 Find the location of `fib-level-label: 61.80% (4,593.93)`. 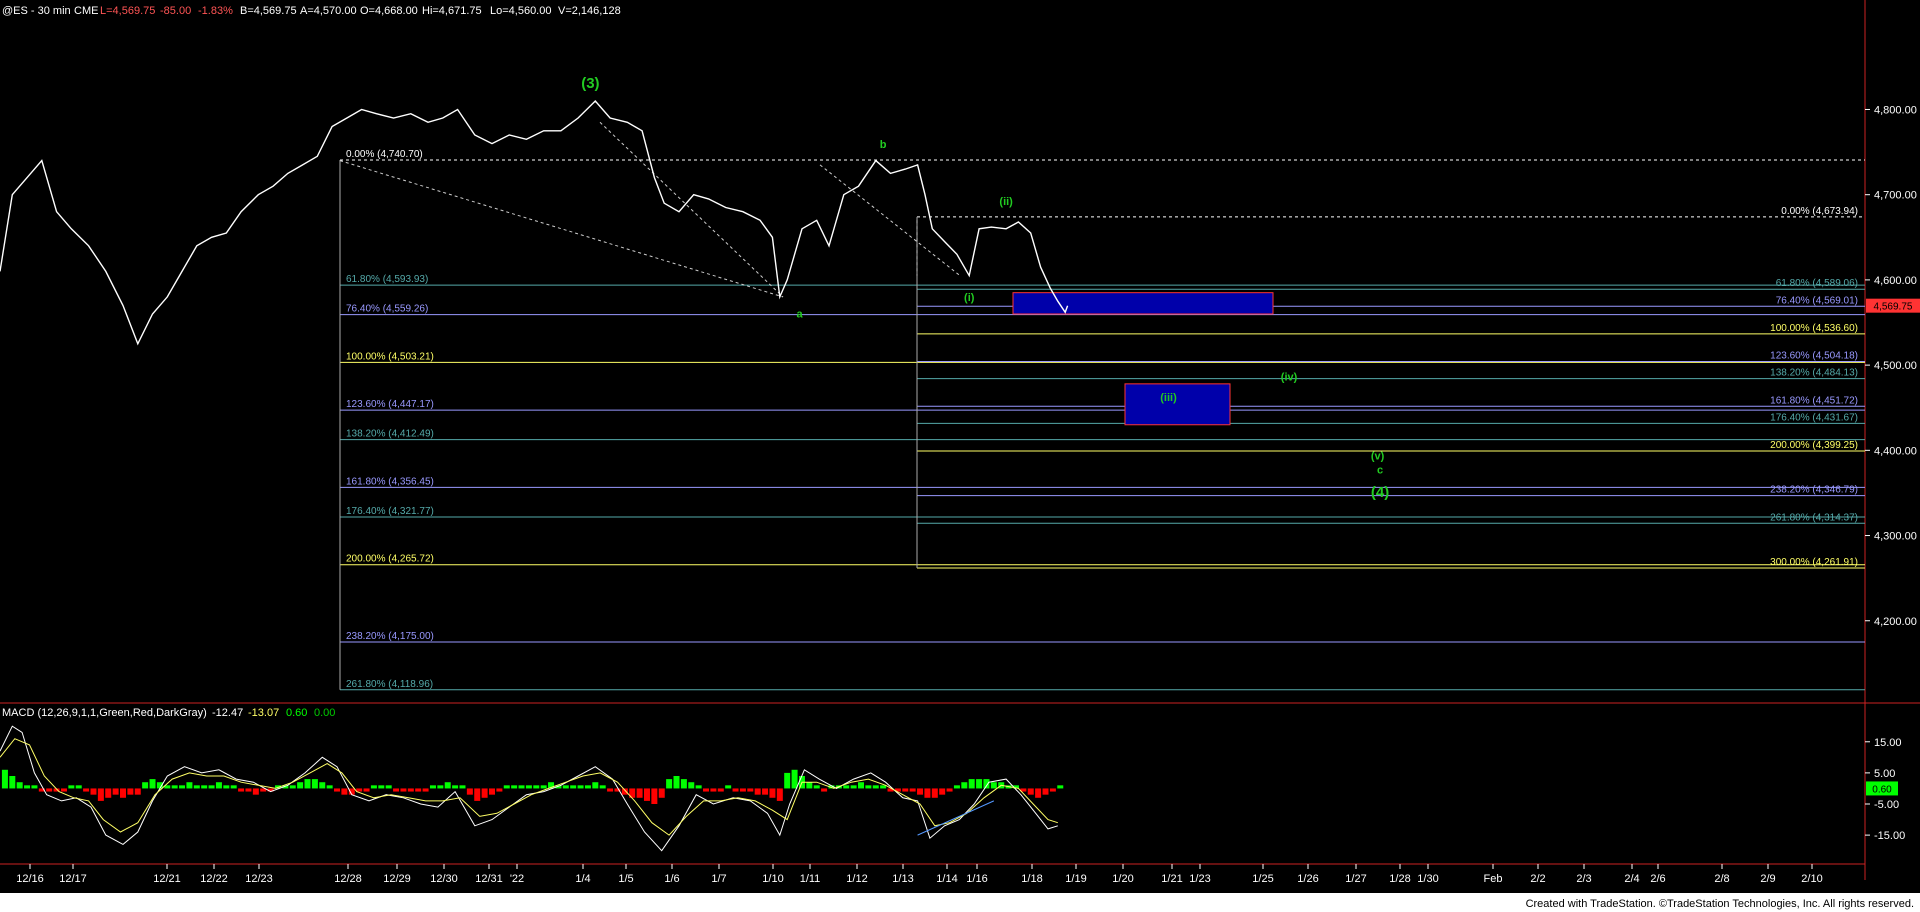

fib-level-label: 61.80% (4,593.93) is located at coordinates (387, 279).